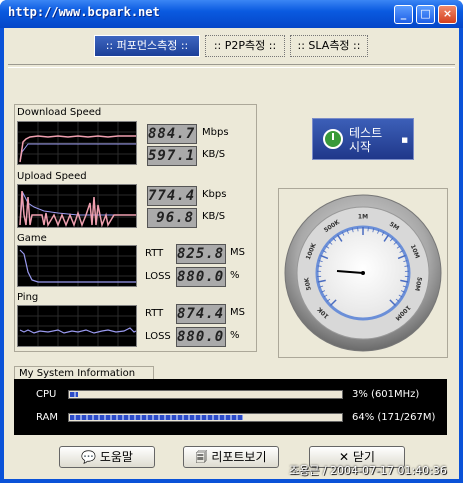  What do you see at coordinates (154, 253) in the screenshot?
I see `game-rtt-label: RTT` at bounding box center [154, 253].